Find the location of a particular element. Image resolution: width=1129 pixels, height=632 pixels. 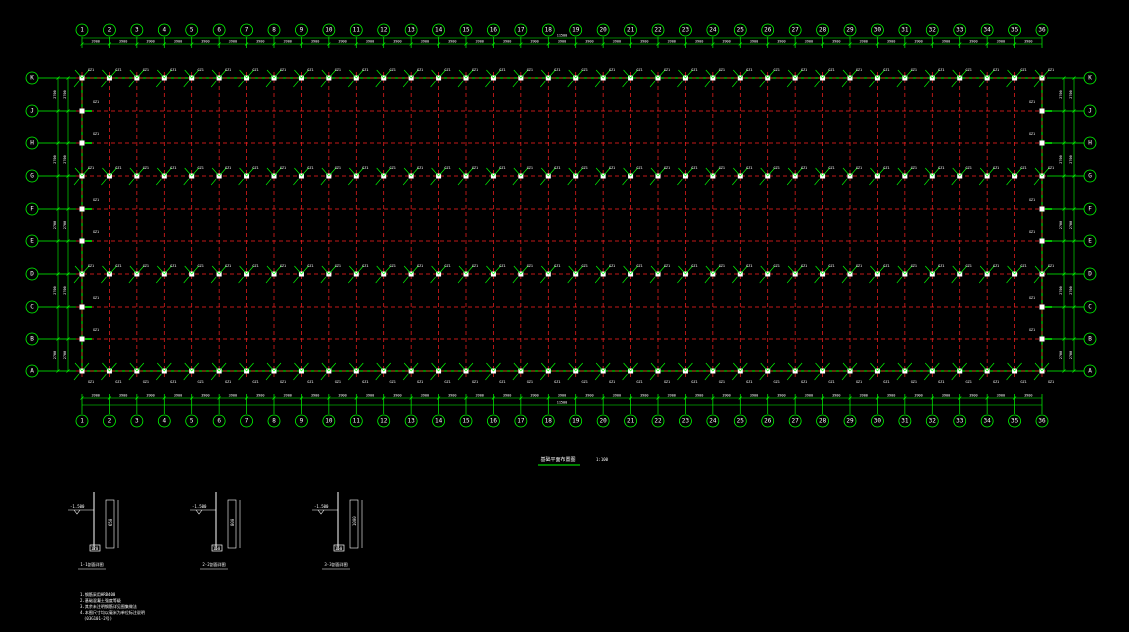

column-axis-label: 25 is located at coordinates (741, 30).